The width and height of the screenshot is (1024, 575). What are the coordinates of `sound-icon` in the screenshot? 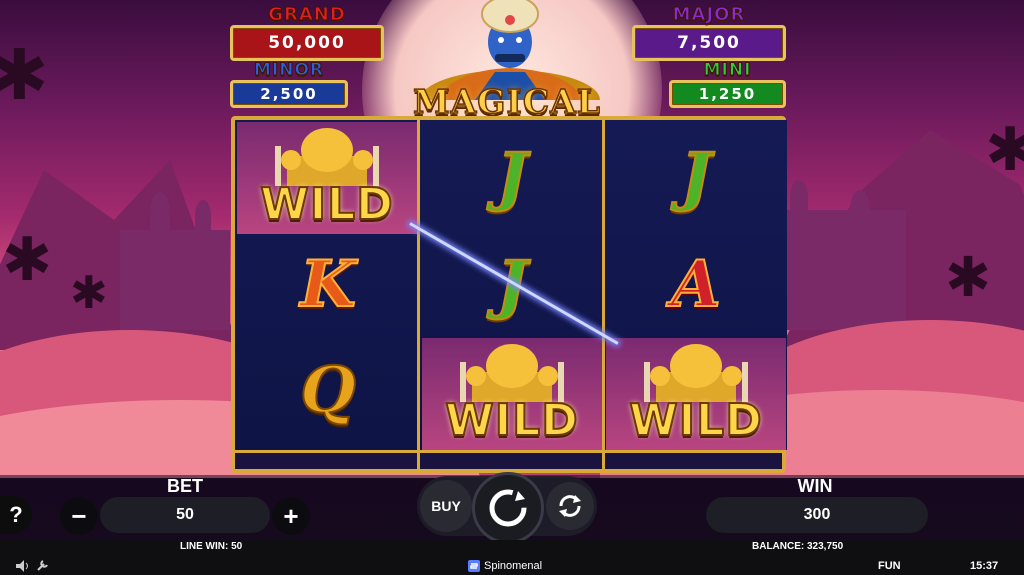 It's located at (23, 567).